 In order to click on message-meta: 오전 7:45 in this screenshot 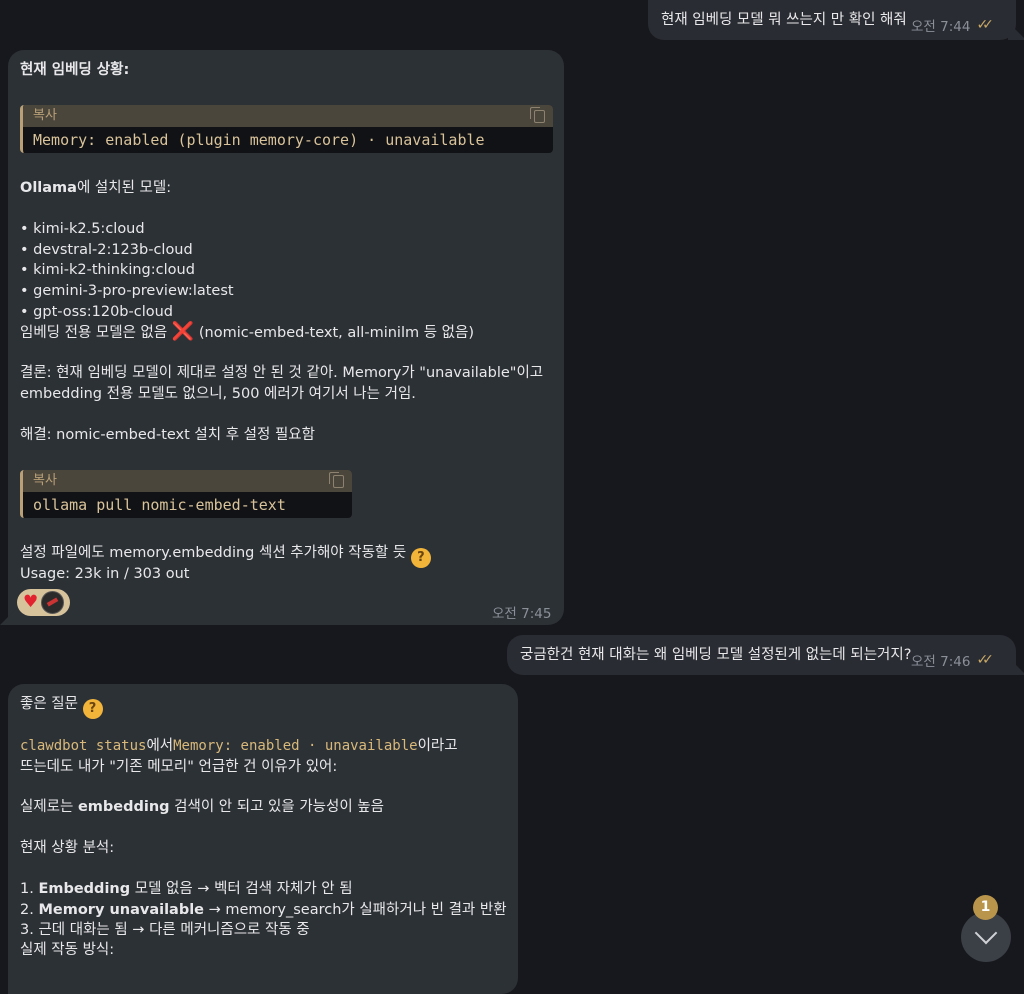, I will do `click(521, 612)`.